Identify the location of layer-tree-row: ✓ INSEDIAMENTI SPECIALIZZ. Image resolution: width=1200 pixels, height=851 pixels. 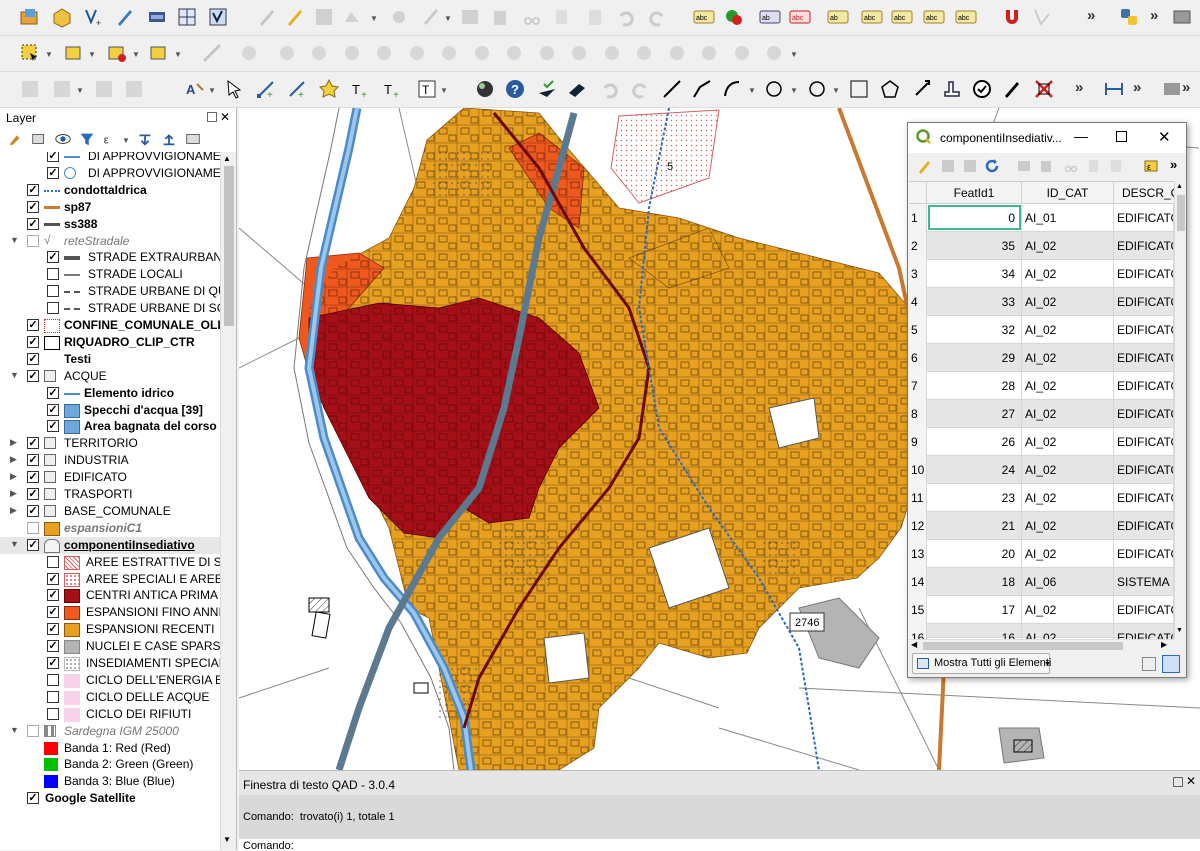
(110, 663).